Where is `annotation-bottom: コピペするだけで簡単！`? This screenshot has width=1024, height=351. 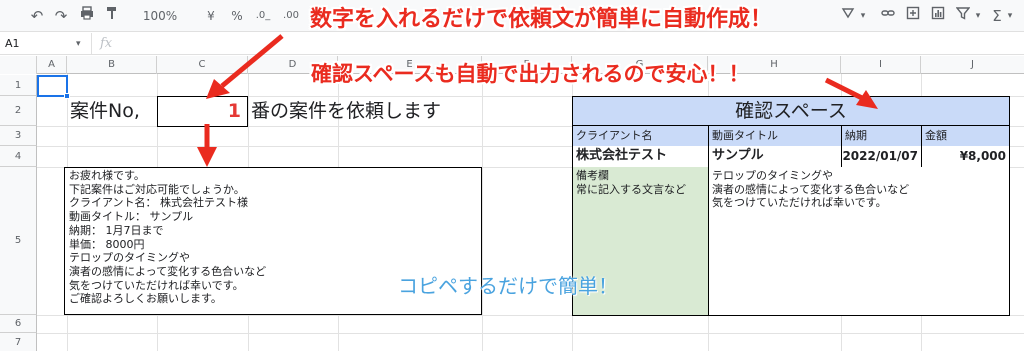 annotation-bottom: コピペするだけで簡単！ is located at coordinates (508, 286).